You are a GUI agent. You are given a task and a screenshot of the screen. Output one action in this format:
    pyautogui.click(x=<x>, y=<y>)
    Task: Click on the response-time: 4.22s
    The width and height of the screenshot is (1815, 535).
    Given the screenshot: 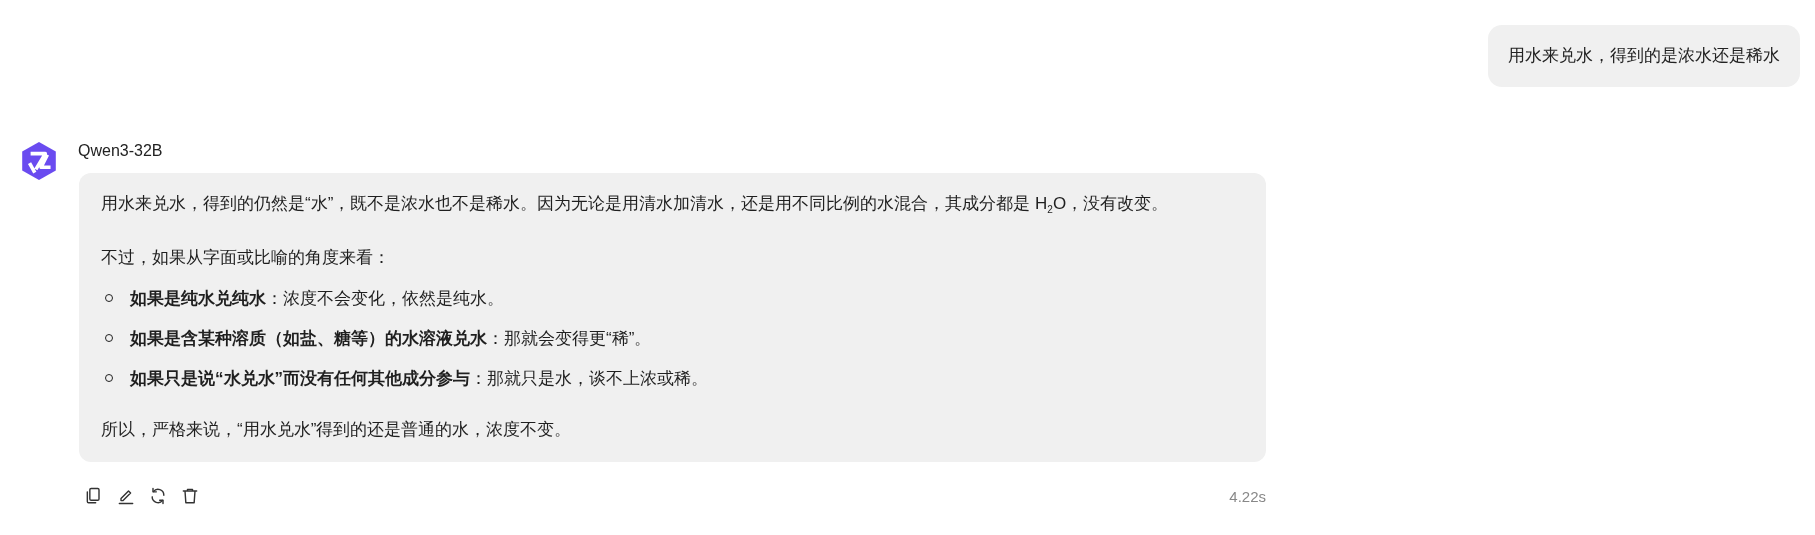 What is the action you would take?
    pyautogui.click(x=1247, y=496)
    